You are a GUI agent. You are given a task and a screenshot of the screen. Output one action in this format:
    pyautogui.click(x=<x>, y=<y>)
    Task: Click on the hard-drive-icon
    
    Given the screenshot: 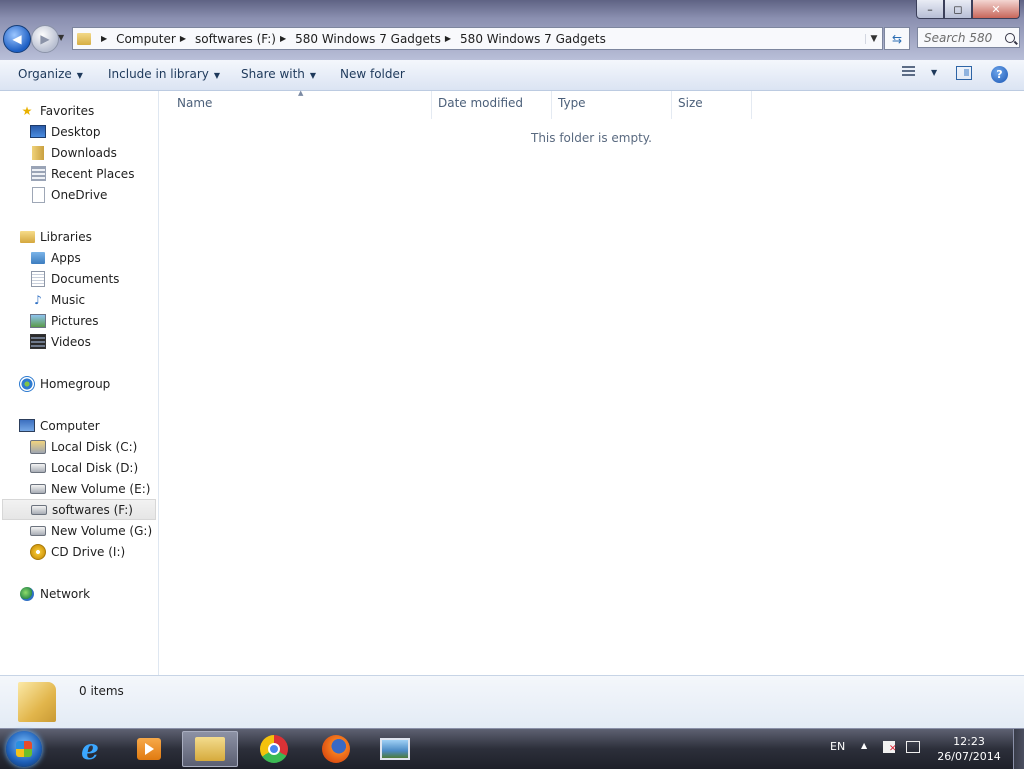 What is the action you would take?
    pyautogui.click(x=38, y=488)
    